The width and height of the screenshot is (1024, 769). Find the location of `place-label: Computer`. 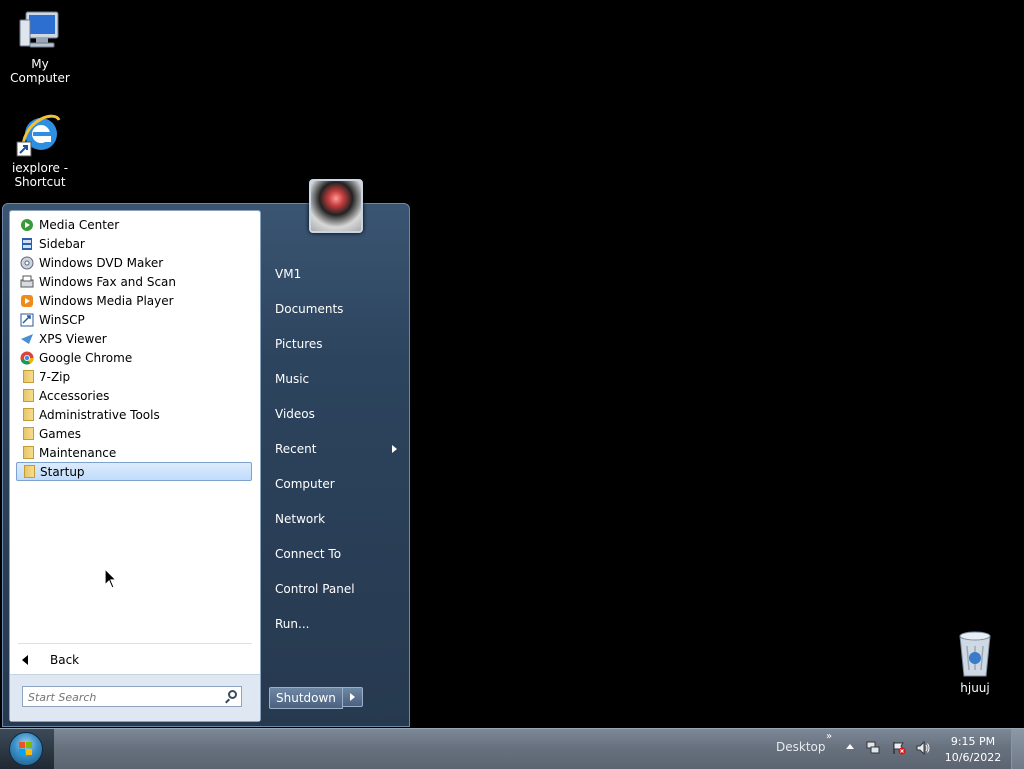

place-label: Computer is located at coordinates (305, 483).